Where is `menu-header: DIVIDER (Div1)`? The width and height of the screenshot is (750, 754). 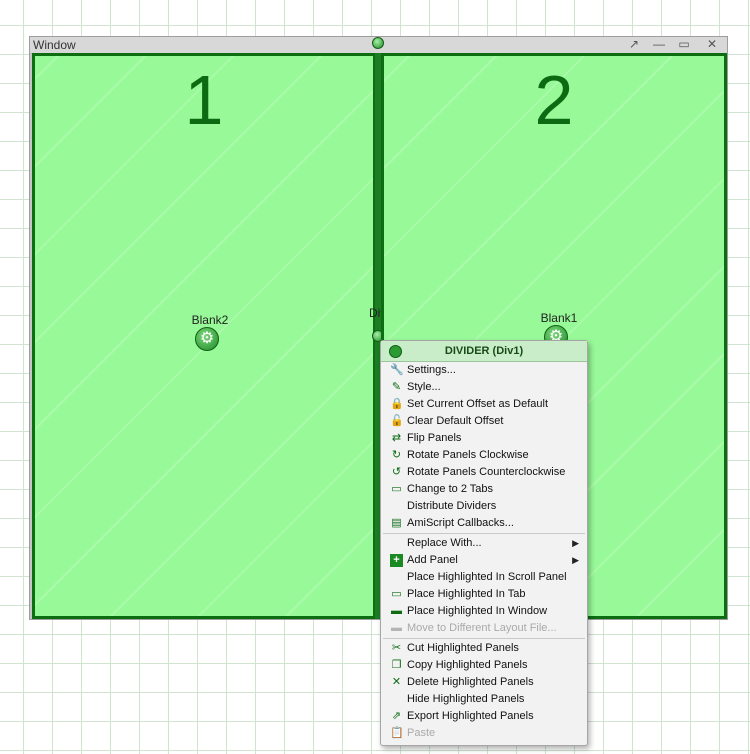 menu-header: DIVIDER (Div1) is located at coordinates (484, 351).